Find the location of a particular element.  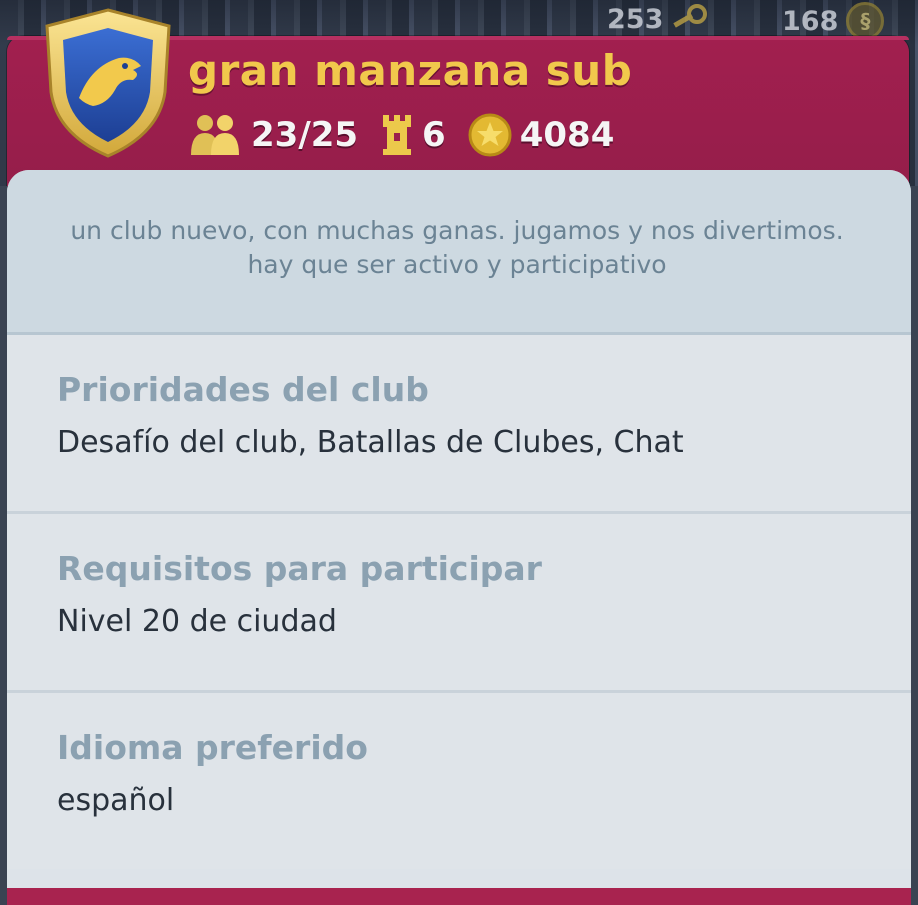

club-level-value: 6 is located at coordinates (434, 135).